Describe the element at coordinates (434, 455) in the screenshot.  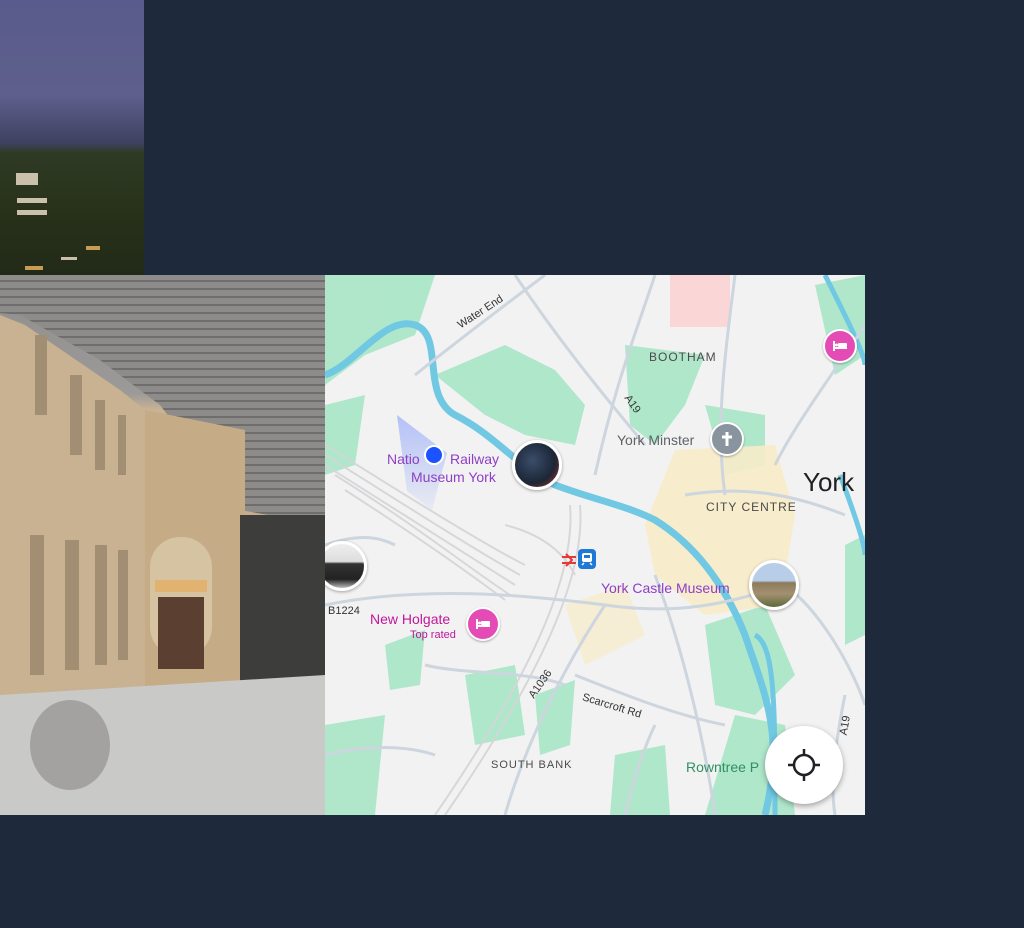
I see `current-location-dot` at that location.